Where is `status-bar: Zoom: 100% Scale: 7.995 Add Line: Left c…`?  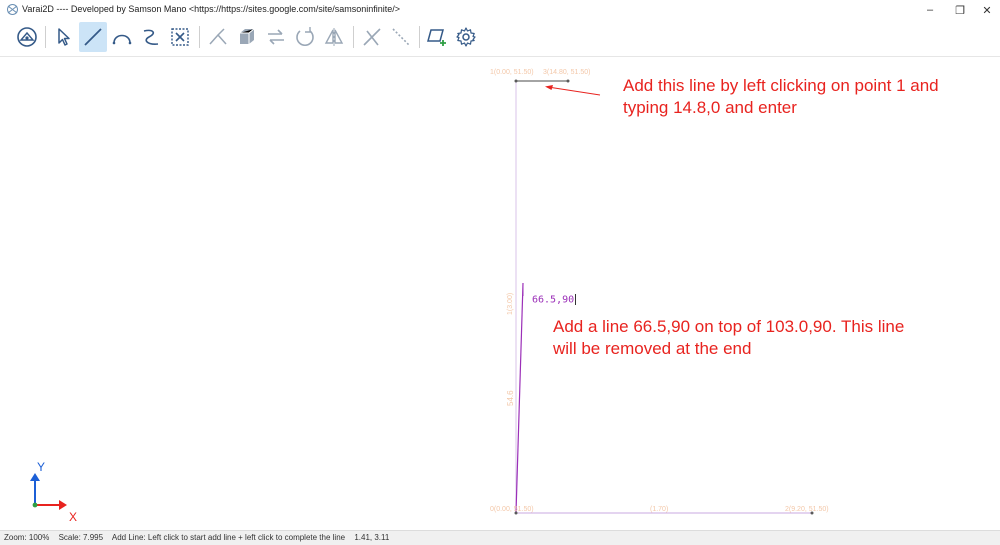
status-bar: Zoom: 100% Scale: 7.995 Add Line: Left c… is located at coordinates (500, 537).